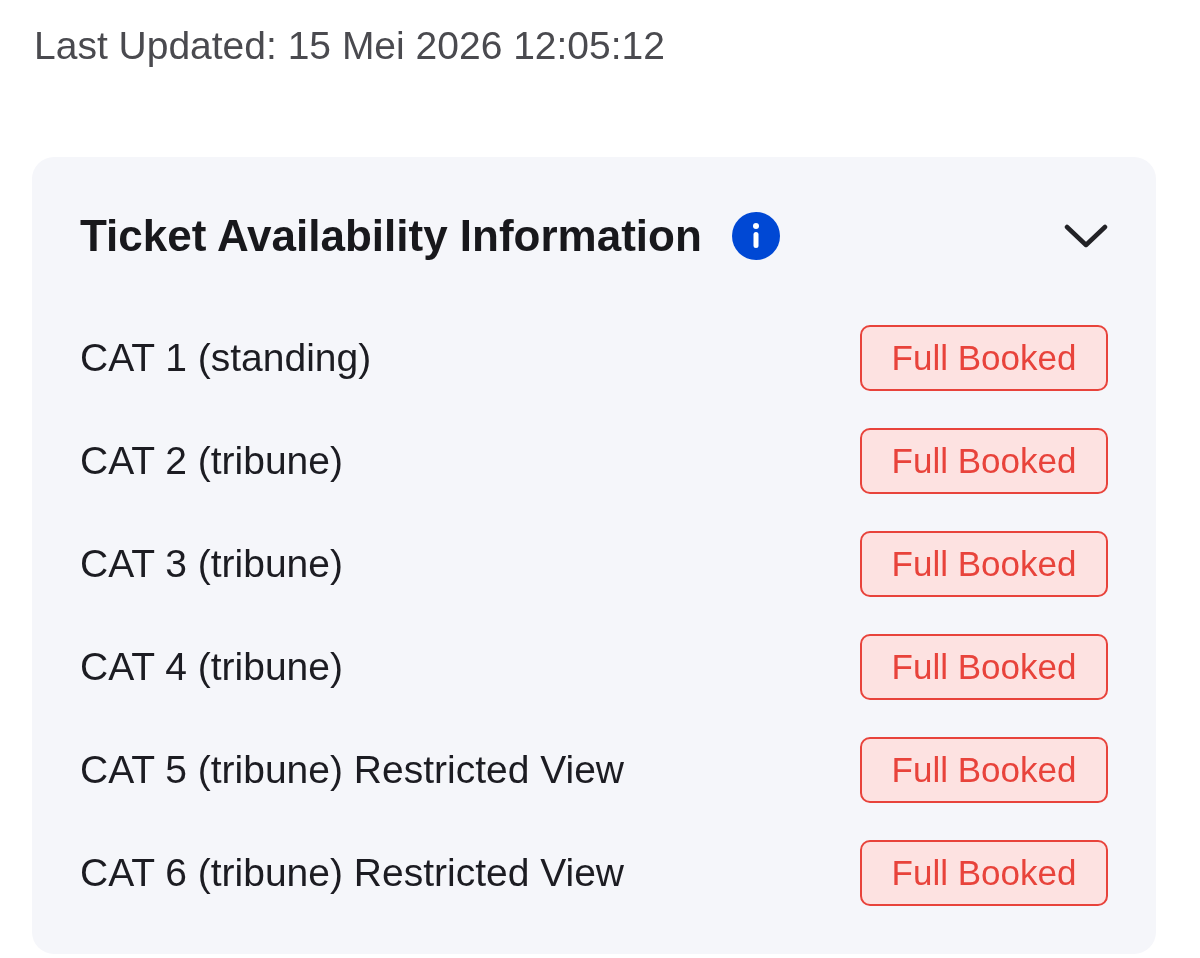 The width and height of the screenshot is (1200, 958). I want to click on category-name: CAT 5 (tribune) Restricted View, so click(352, 770).